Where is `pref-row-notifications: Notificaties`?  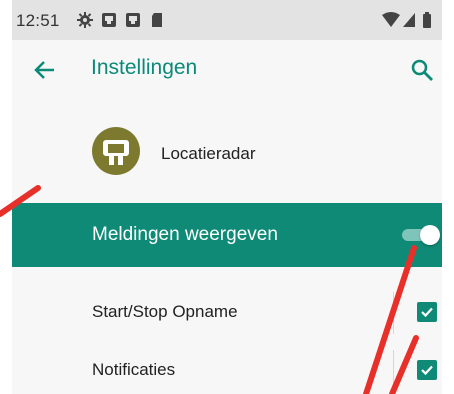
pref-row-notifications: Notificaties is located at coordinates (227, 368).